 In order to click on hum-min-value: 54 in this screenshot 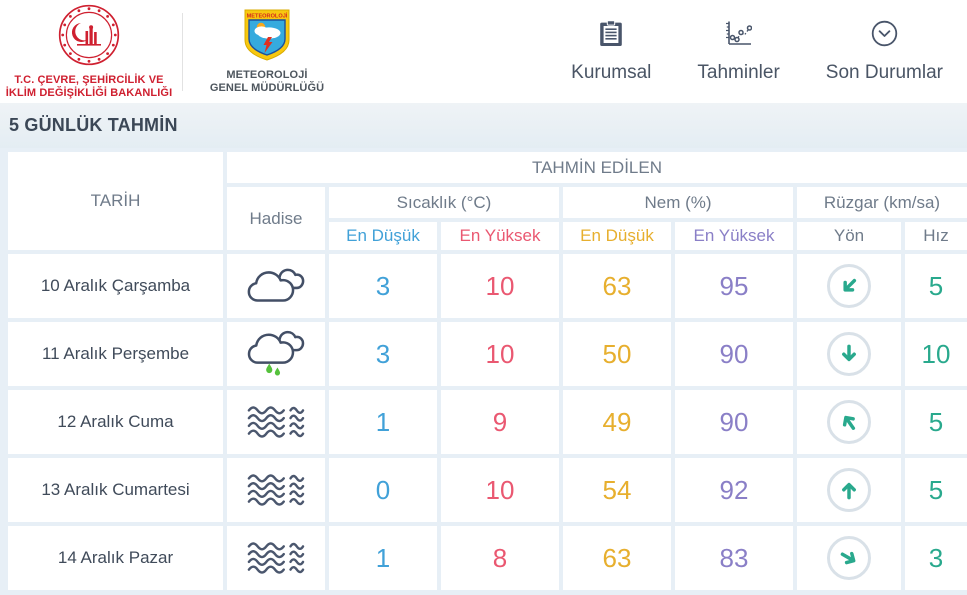, I will do `click(617, 490)`.